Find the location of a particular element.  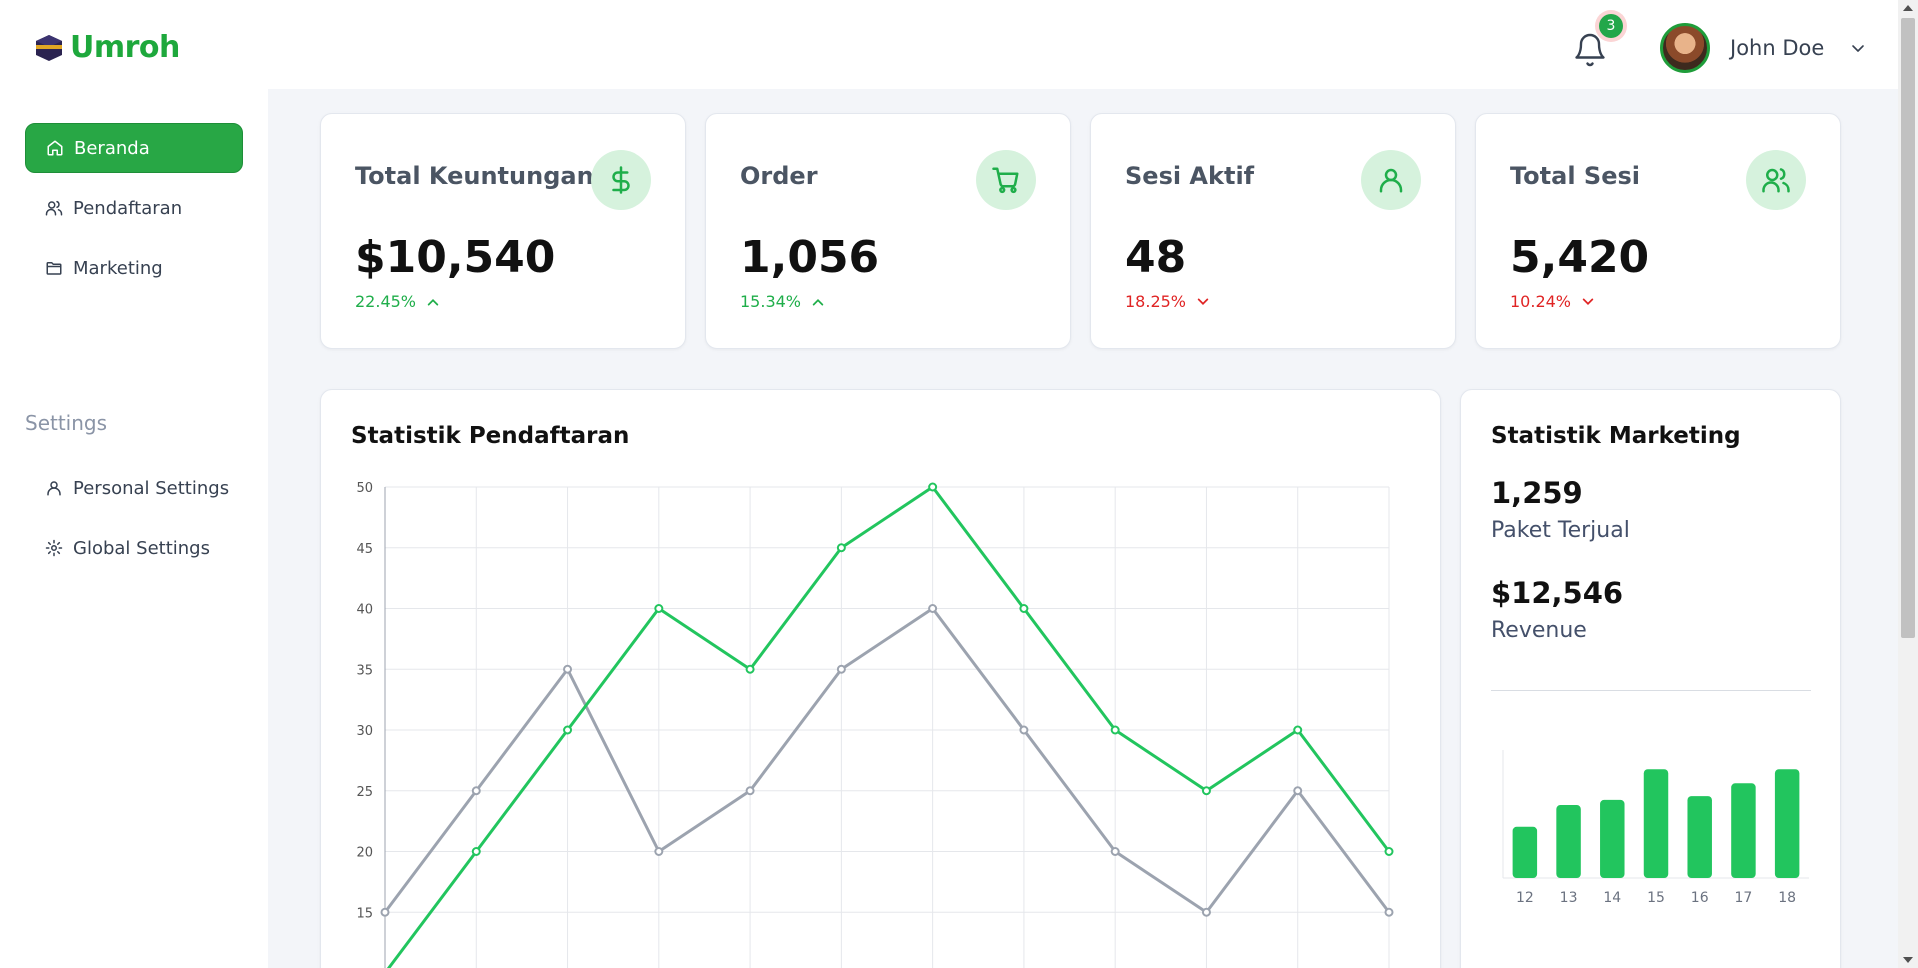

marketing-bar-chart: 12 13 14 15 16 17 18 is located at coordinates (1655, 828).